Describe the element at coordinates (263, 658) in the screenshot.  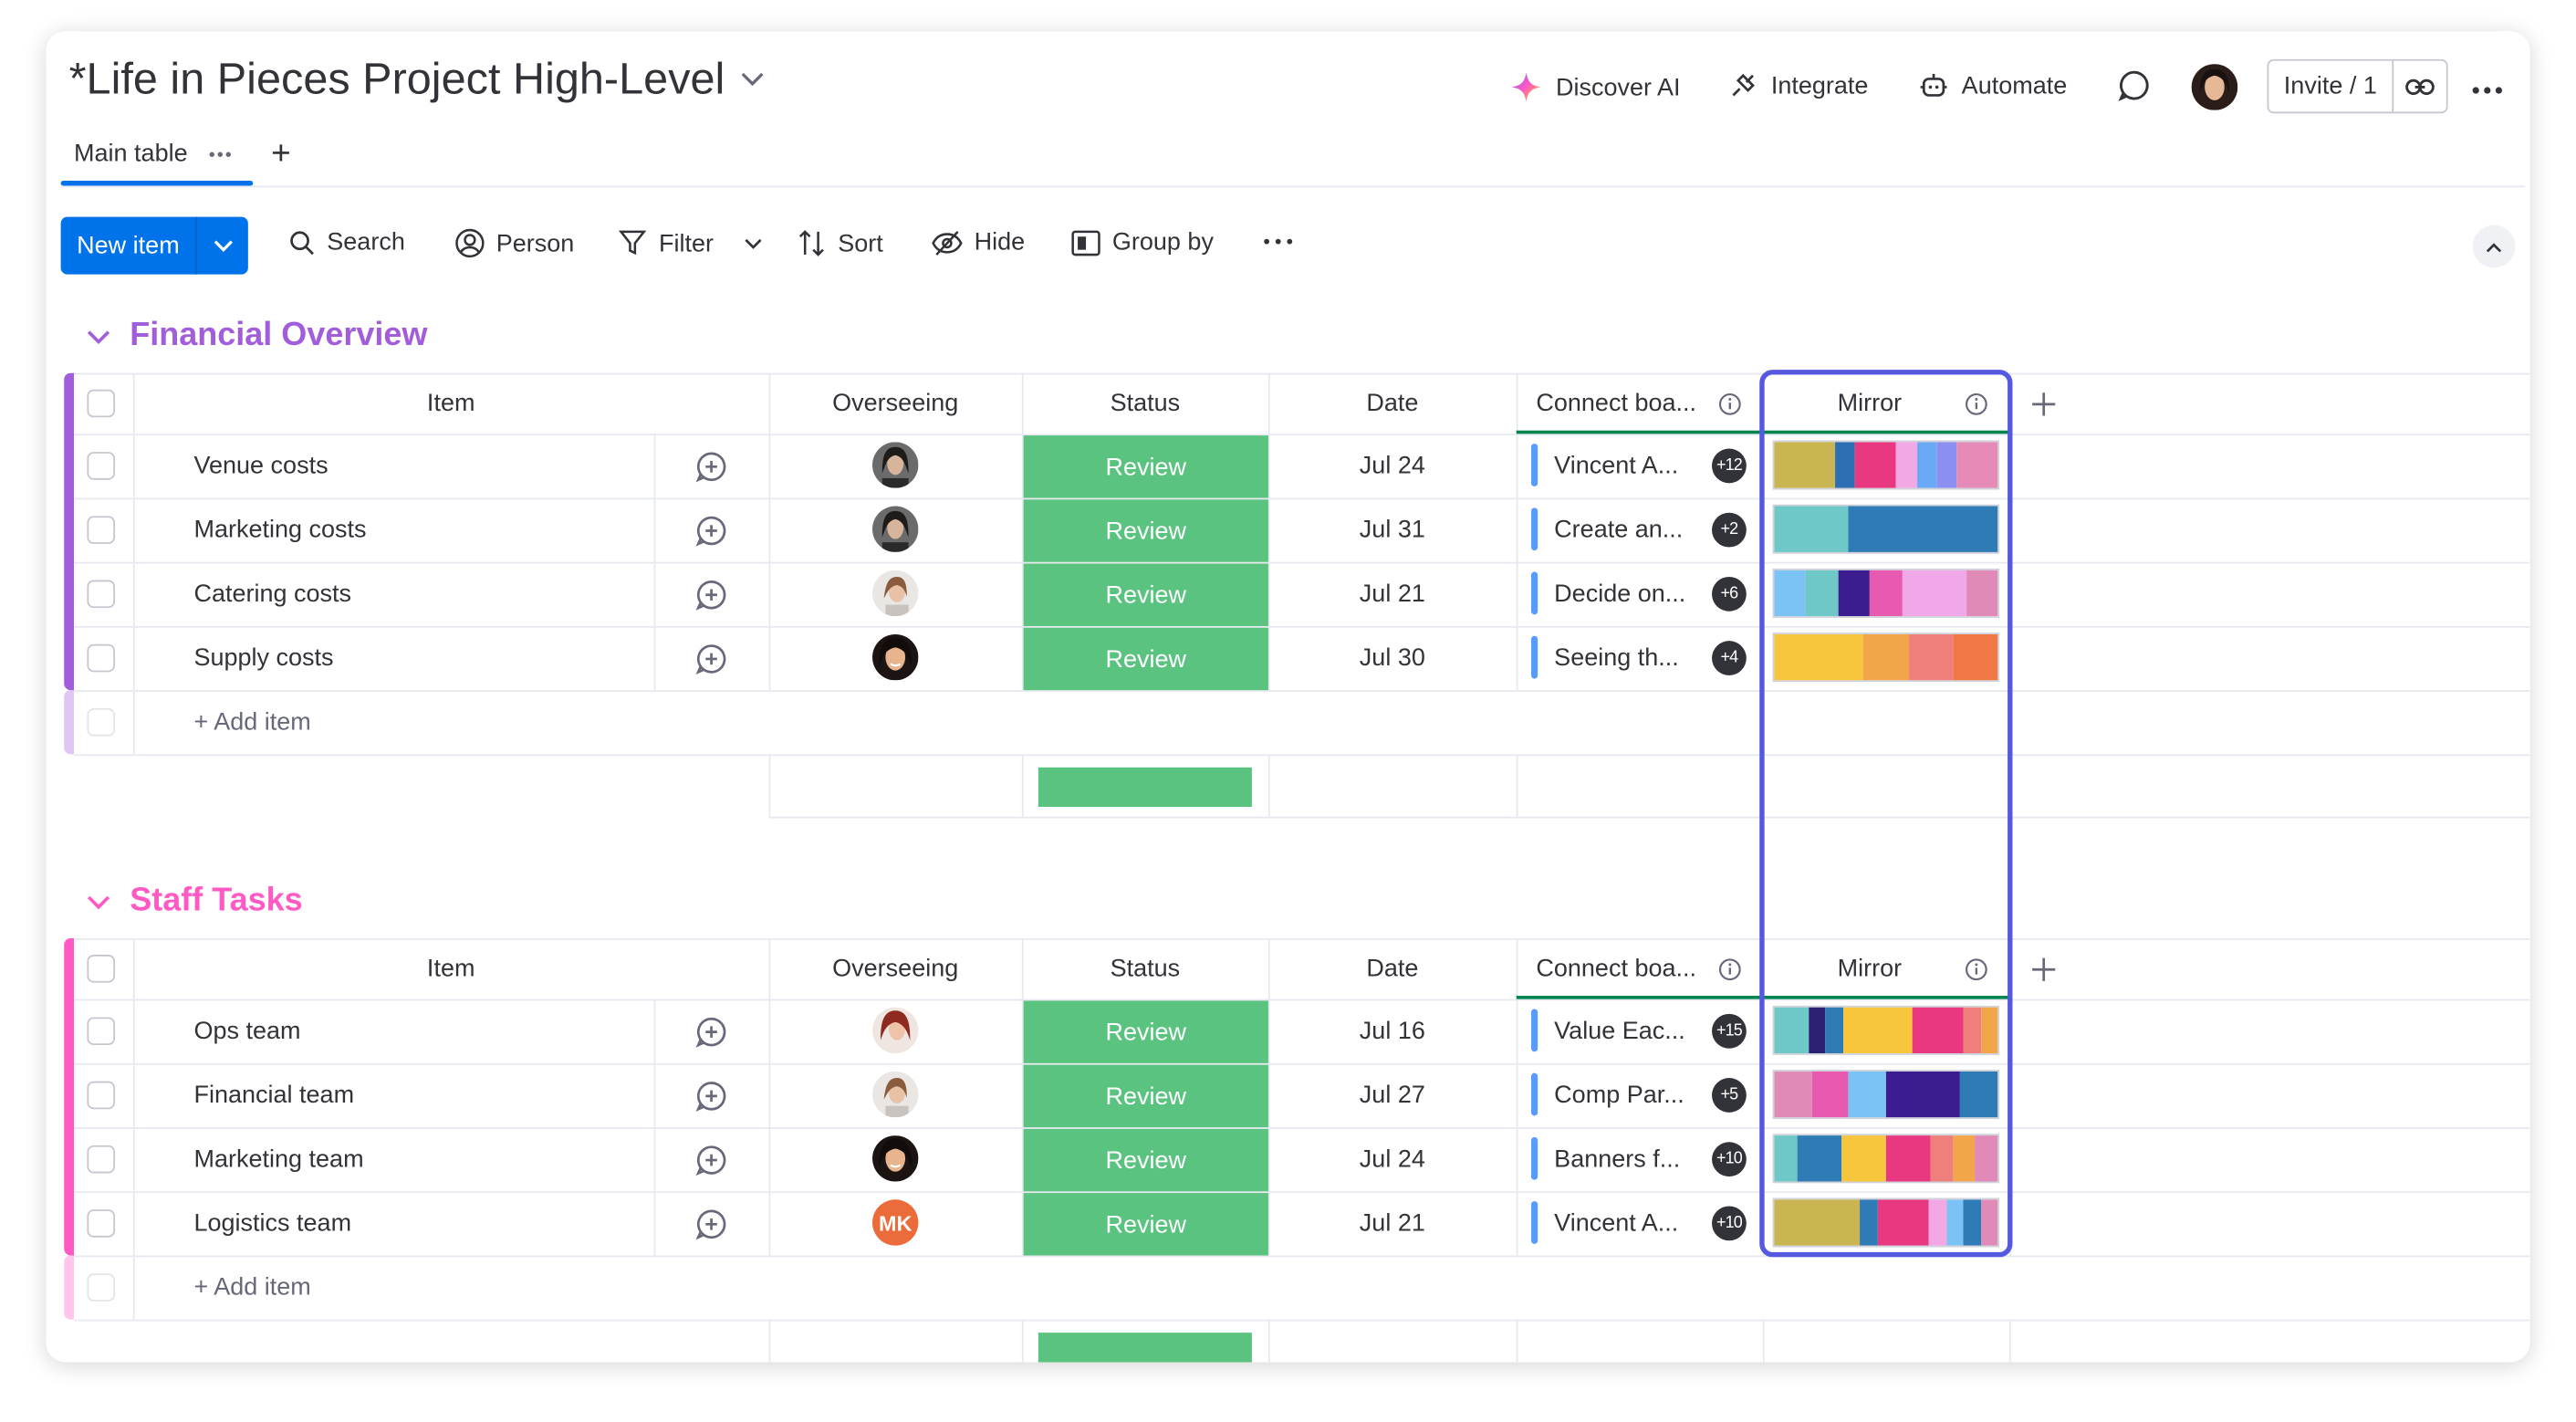
I see `item-name: Supply costs` at that location.